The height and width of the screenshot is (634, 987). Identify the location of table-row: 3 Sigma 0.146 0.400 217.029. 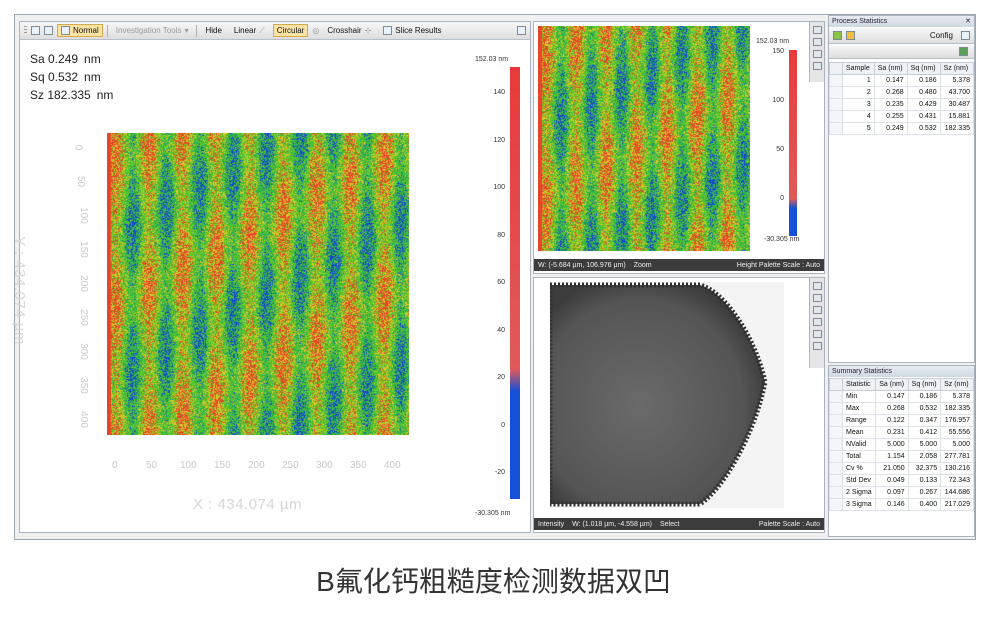
(901, 504).